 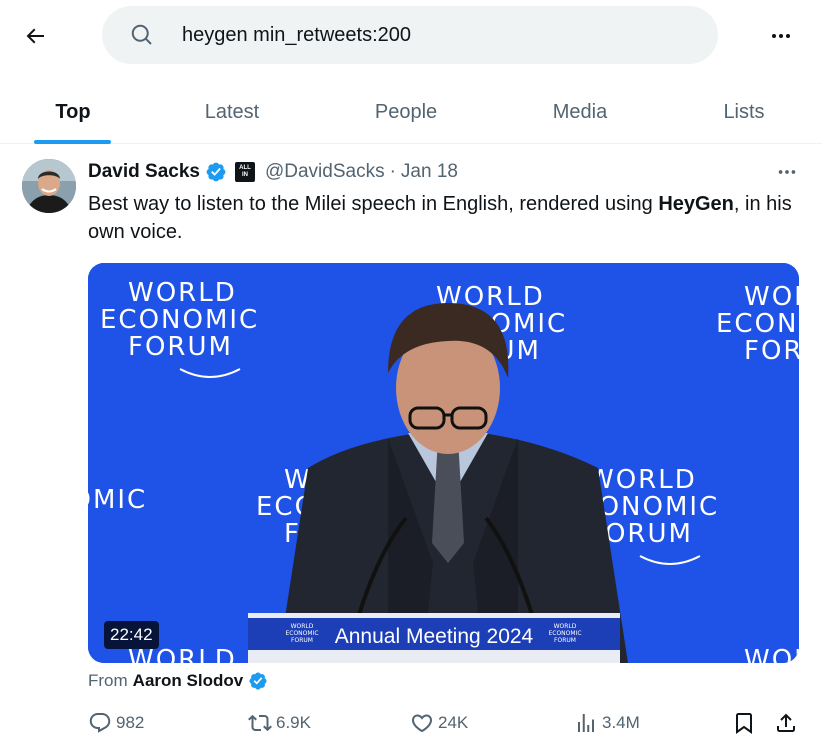 I want to click on avatar-image, so click(x=49, y=186).